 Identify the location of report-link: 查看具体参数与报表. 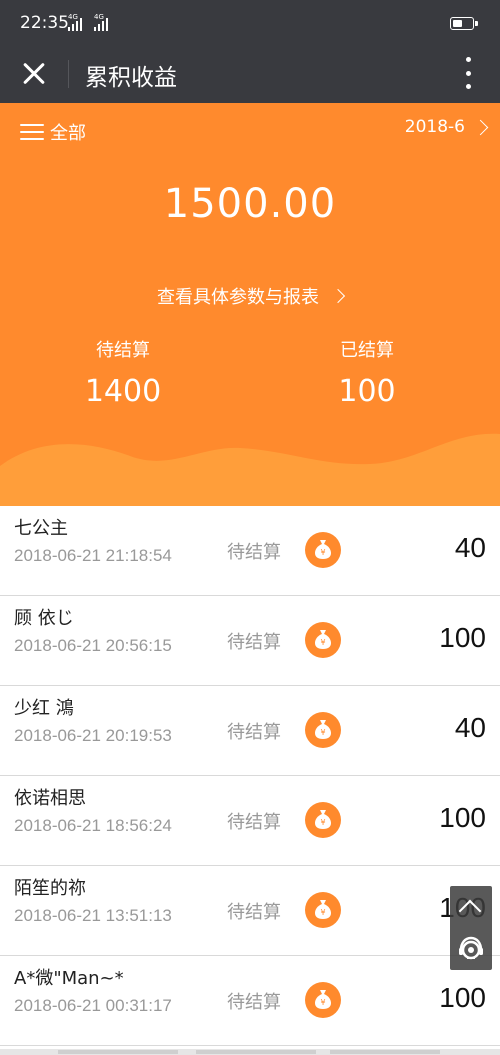
(250, 296).